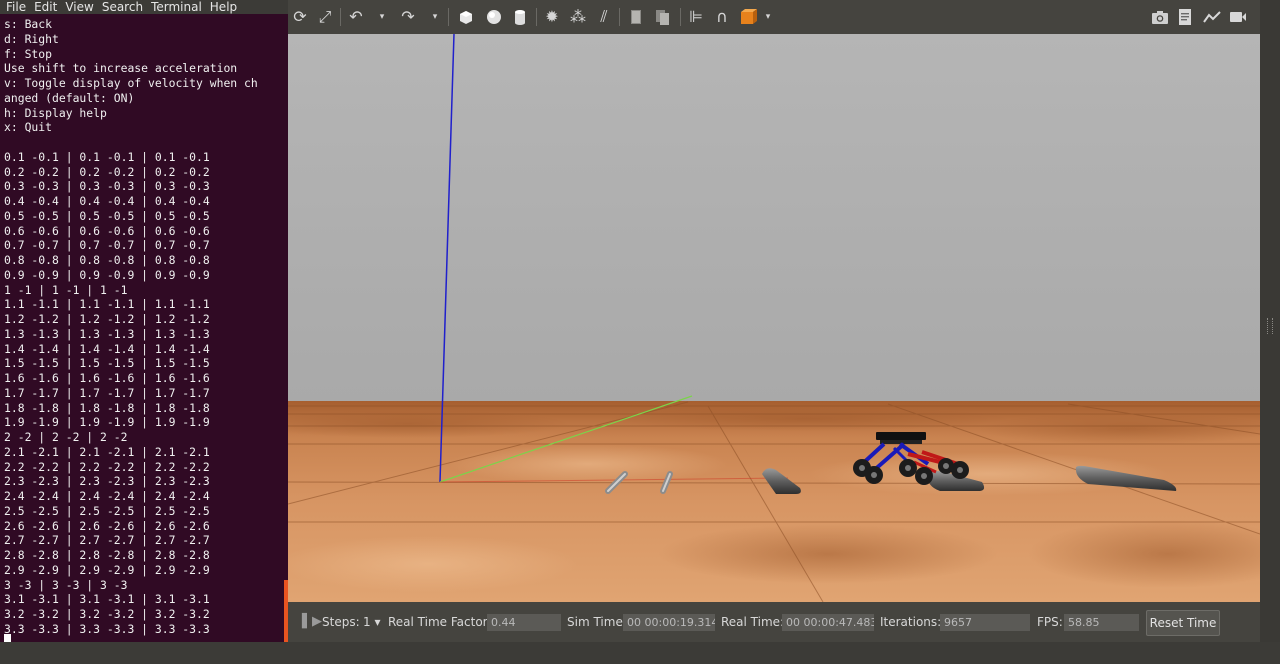  What do you see at coordinates (107, 525) in the screenshot?
I see `terminal-line: 2.6 -2.6 | 2.6 -2.6 | 2.6 -2.6` at bounding box center [107, 525].